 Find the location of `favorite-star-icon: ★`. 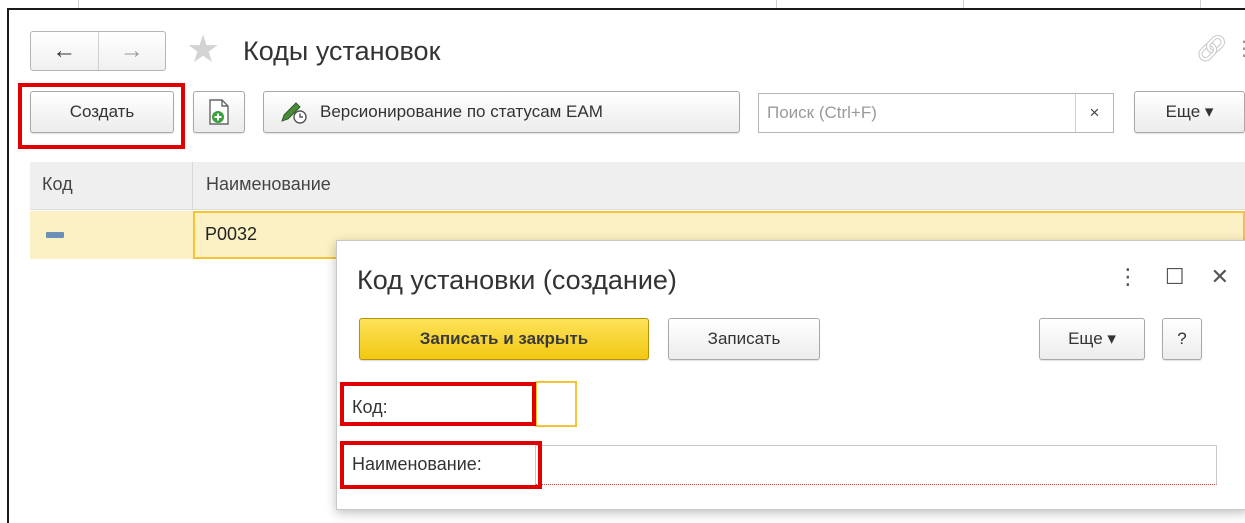

favorite-star-icon: ★ is located at coordinates (203, 50).